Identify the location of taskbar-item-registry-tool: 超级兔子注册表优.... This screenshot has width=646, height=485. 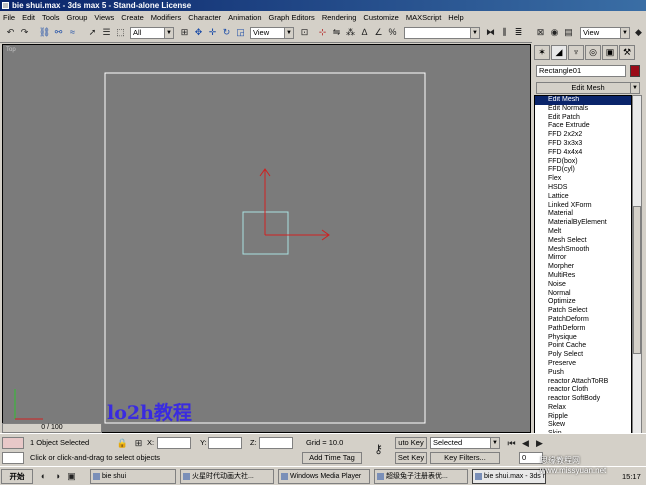
(421, 476).